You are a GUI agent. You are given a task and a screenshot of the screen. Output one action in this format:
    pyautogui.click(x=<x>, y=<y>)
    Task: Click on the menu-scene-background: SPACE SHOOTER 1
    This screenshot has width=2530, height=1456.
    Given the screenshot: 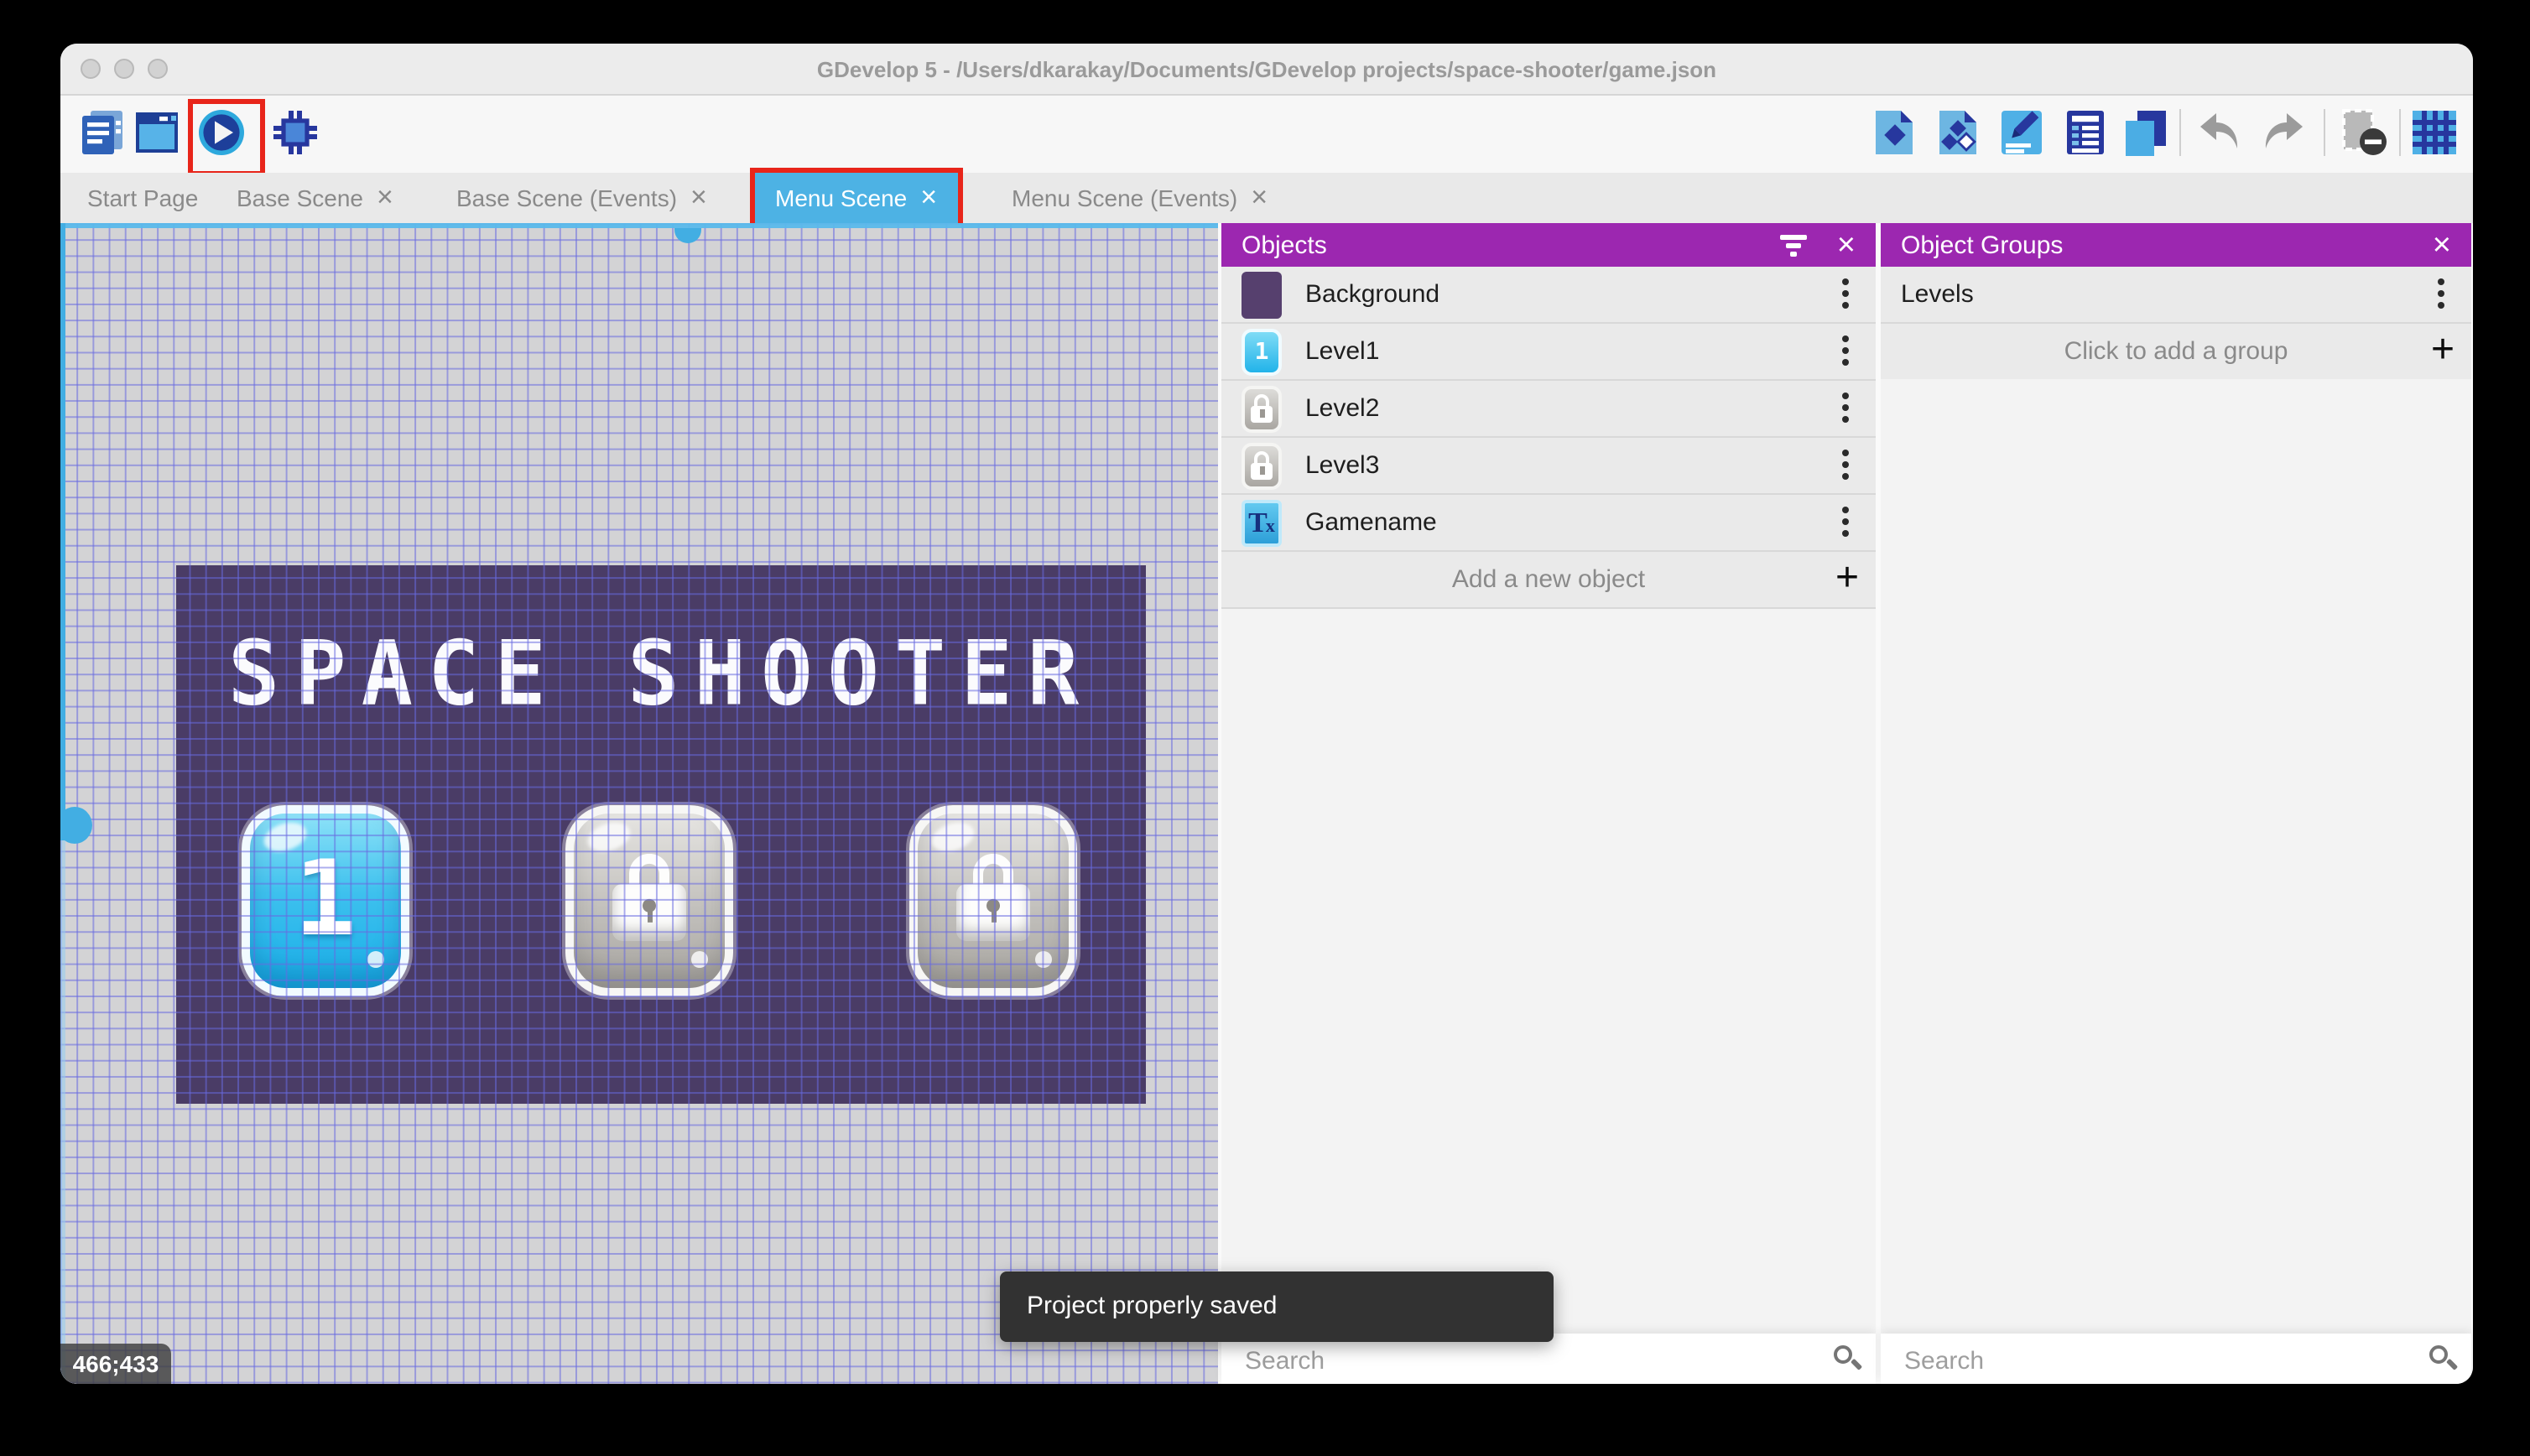 What is the action you would take?
    pyautogui.click(x=661, y=834)
    